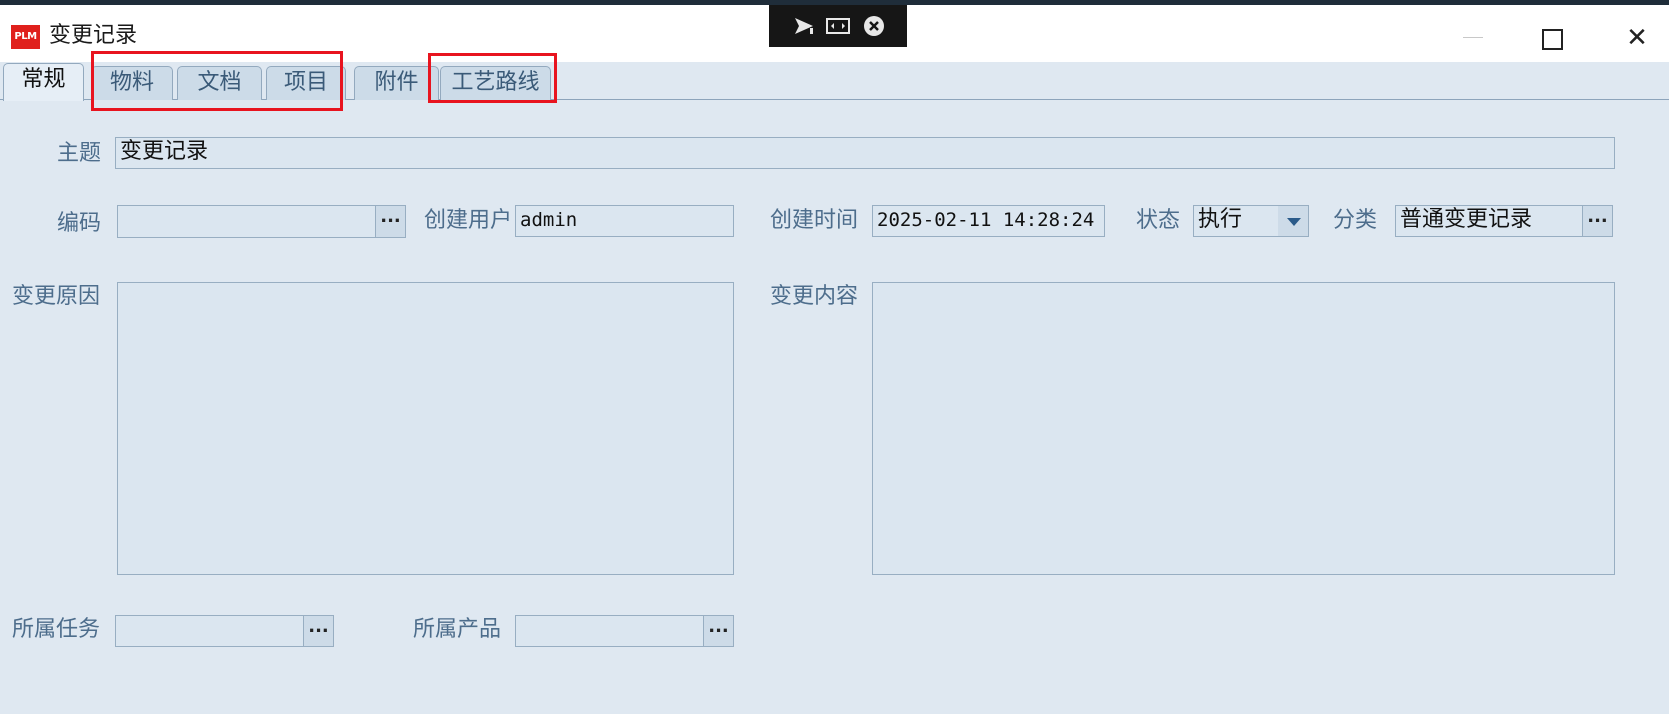  I want to click on creator-field: admin, so click(624, 221).